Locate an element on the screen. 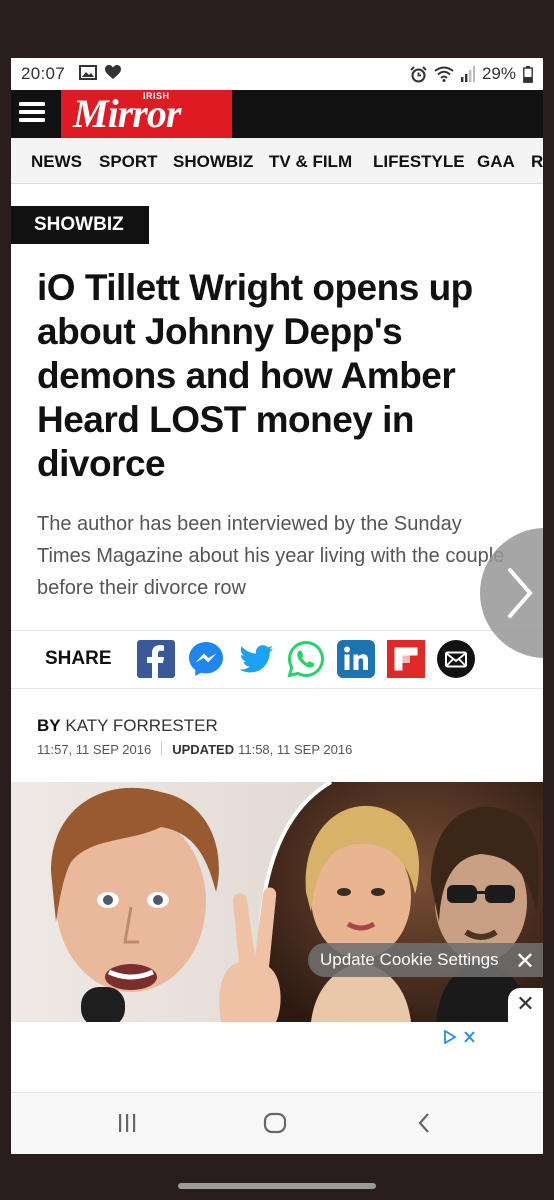 This screenshot has height=1200, width=554. share-label: SHARE is located at coordinates (78, 658).